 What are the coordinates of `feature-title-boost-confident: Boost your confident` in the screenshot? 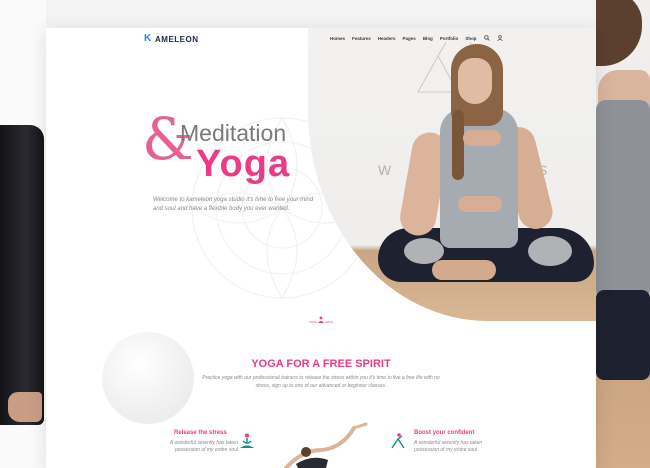 It's located at (444, 433).